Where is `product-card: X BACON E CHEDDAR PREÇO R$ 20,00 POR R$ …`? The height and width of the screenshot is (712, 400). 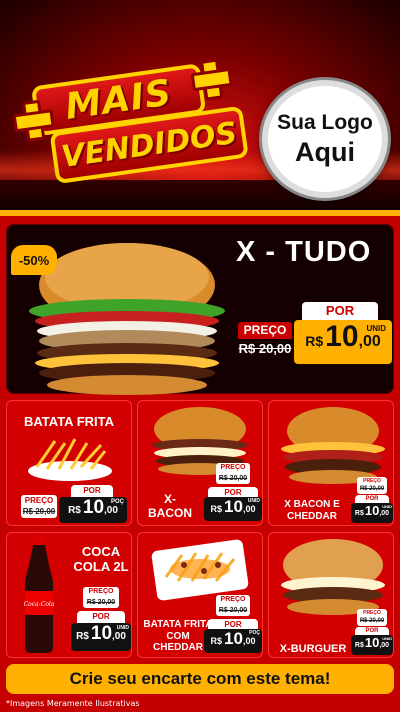
product-card: X BACON E CHEDDAR PREÇO R$ 20,00 POR R$ … is located at coordinates (331, 463).